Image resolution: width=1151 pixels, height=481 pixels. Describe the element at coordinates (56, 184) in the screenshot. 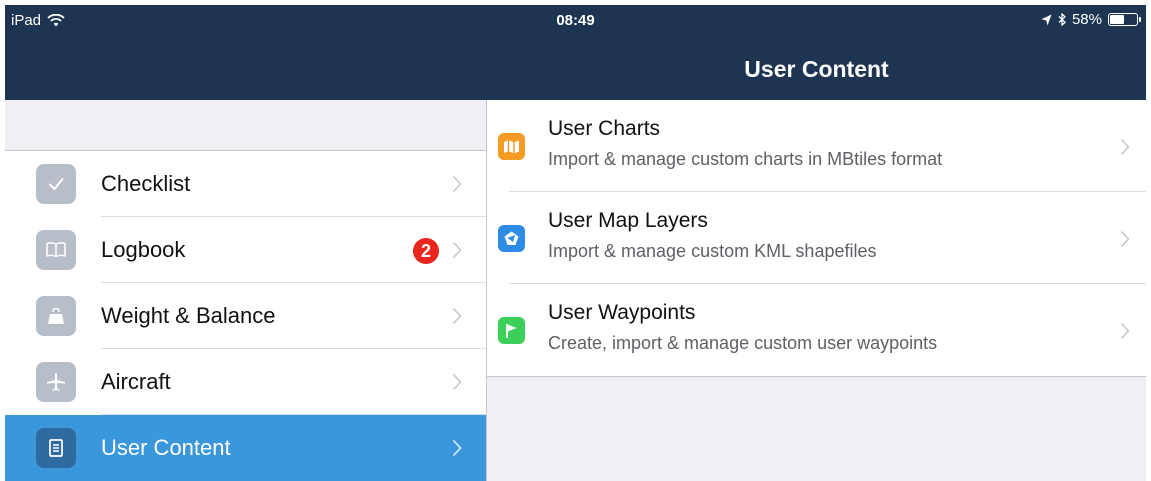

I see `checkmark-icon` at that location.